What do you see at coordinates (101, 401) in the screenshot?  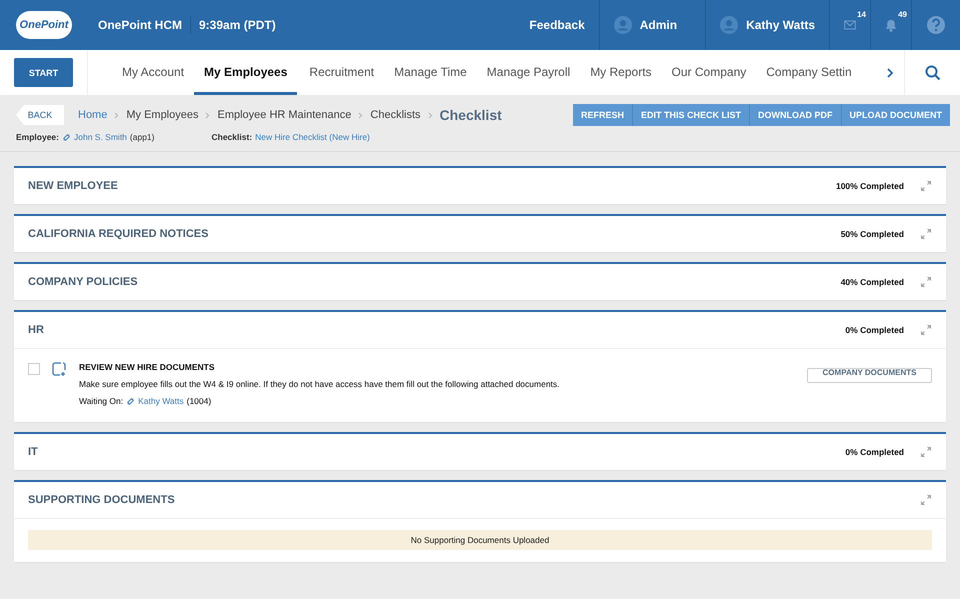 I see `waiting-on-label: Waiting On:` at bounding box center [101, 401].